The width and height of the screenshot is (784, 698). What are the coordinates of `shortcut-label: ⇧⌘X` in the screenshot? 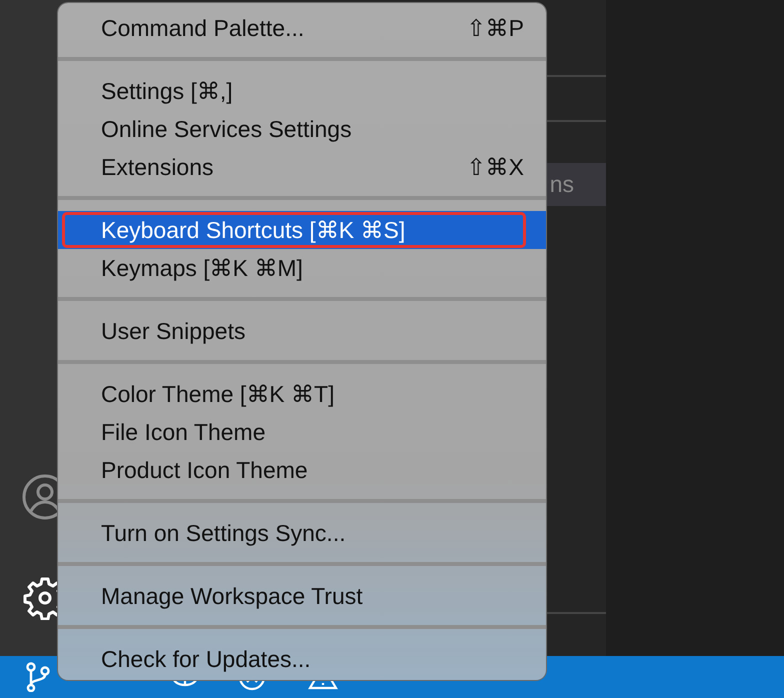 It's located at (495, 167).